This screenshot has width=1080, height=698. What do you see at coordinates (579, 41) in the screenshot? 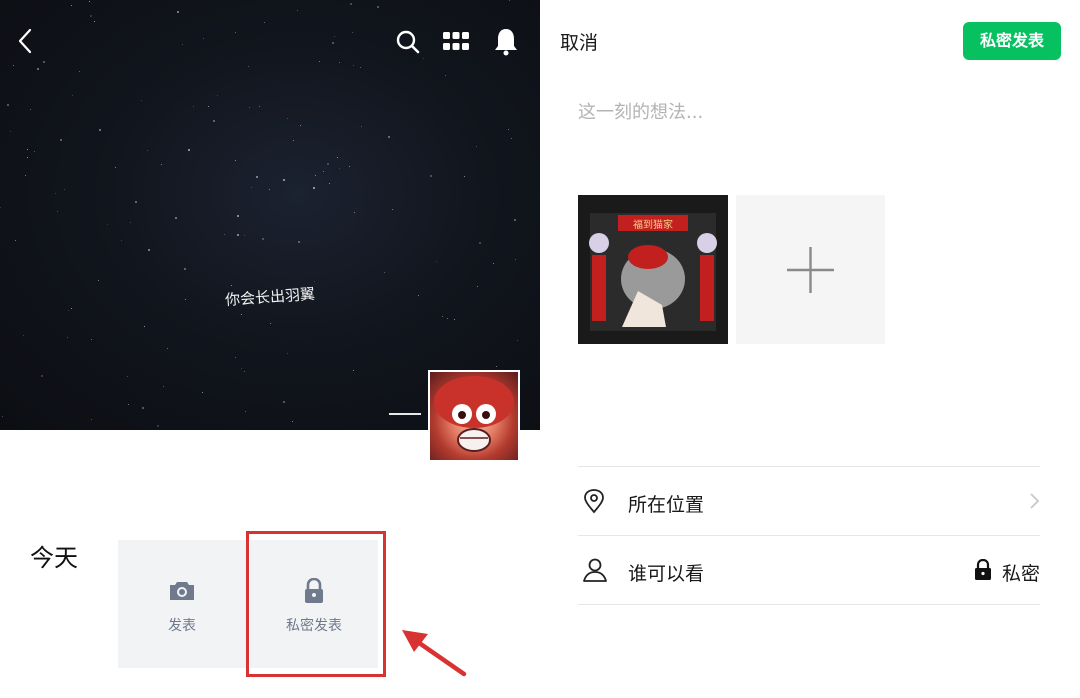
I see `cancel-button: 取消` at bounding box center [579, 41].